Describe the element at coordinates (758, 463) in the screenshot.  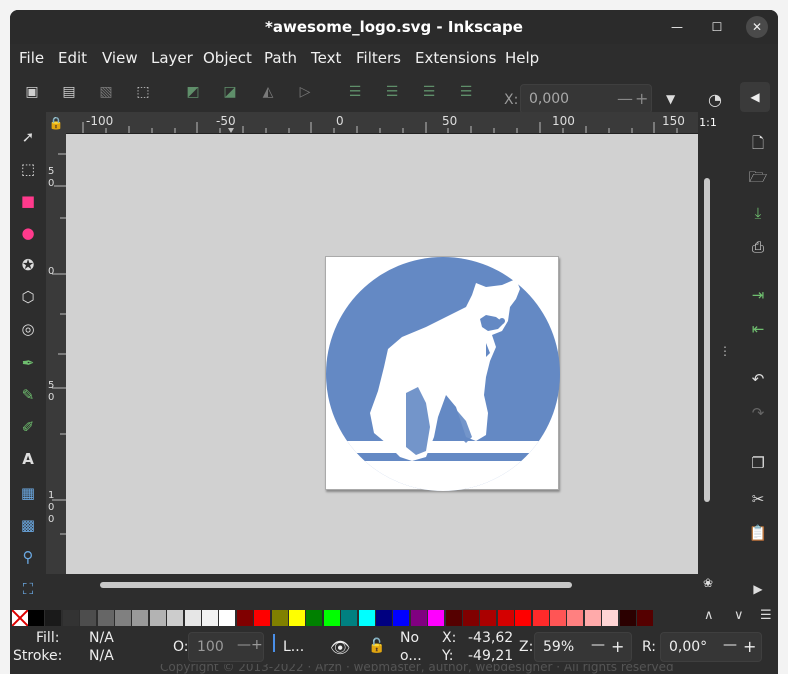
I see `copy-icon: ❐` at that location.